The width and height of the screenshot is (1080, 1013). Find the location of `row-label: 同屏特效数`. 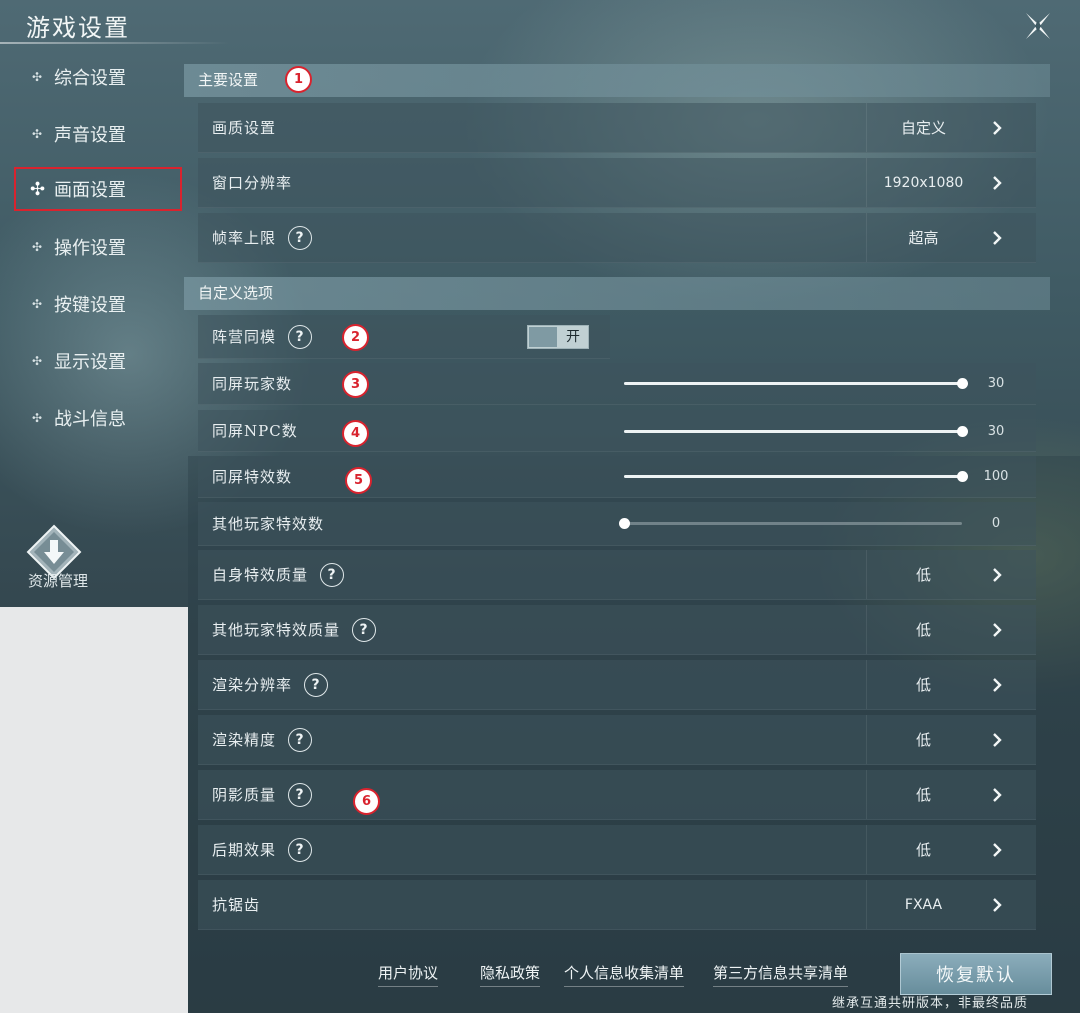

row-label: 同屏特效数 is located at coordinates (252, 477).